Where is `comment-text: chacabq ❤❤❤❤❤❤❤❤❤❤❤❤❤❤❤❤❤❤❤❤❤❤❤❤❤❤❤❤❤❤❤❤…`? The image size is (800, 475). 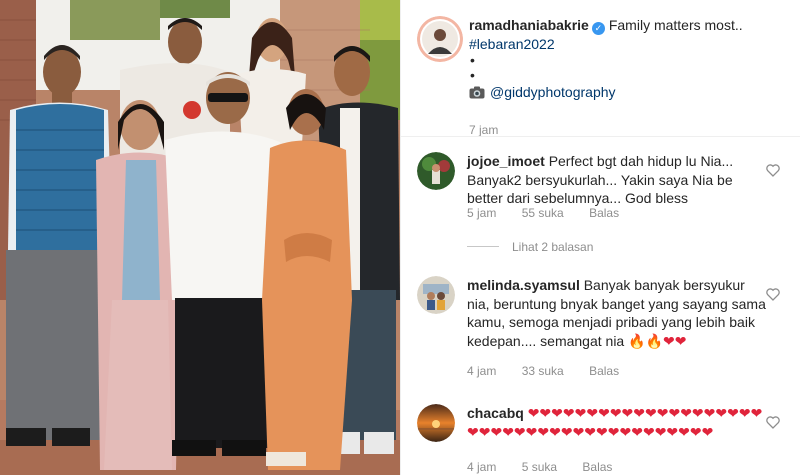 comment-text: chacabq ❤❤❤❤❤❤❤❤❤❤❤❤❤❤❤❤❤❤❤❤❤❤❤❤❤❤❤❤❤❤❤❤… is located at coordinates (617, 422).